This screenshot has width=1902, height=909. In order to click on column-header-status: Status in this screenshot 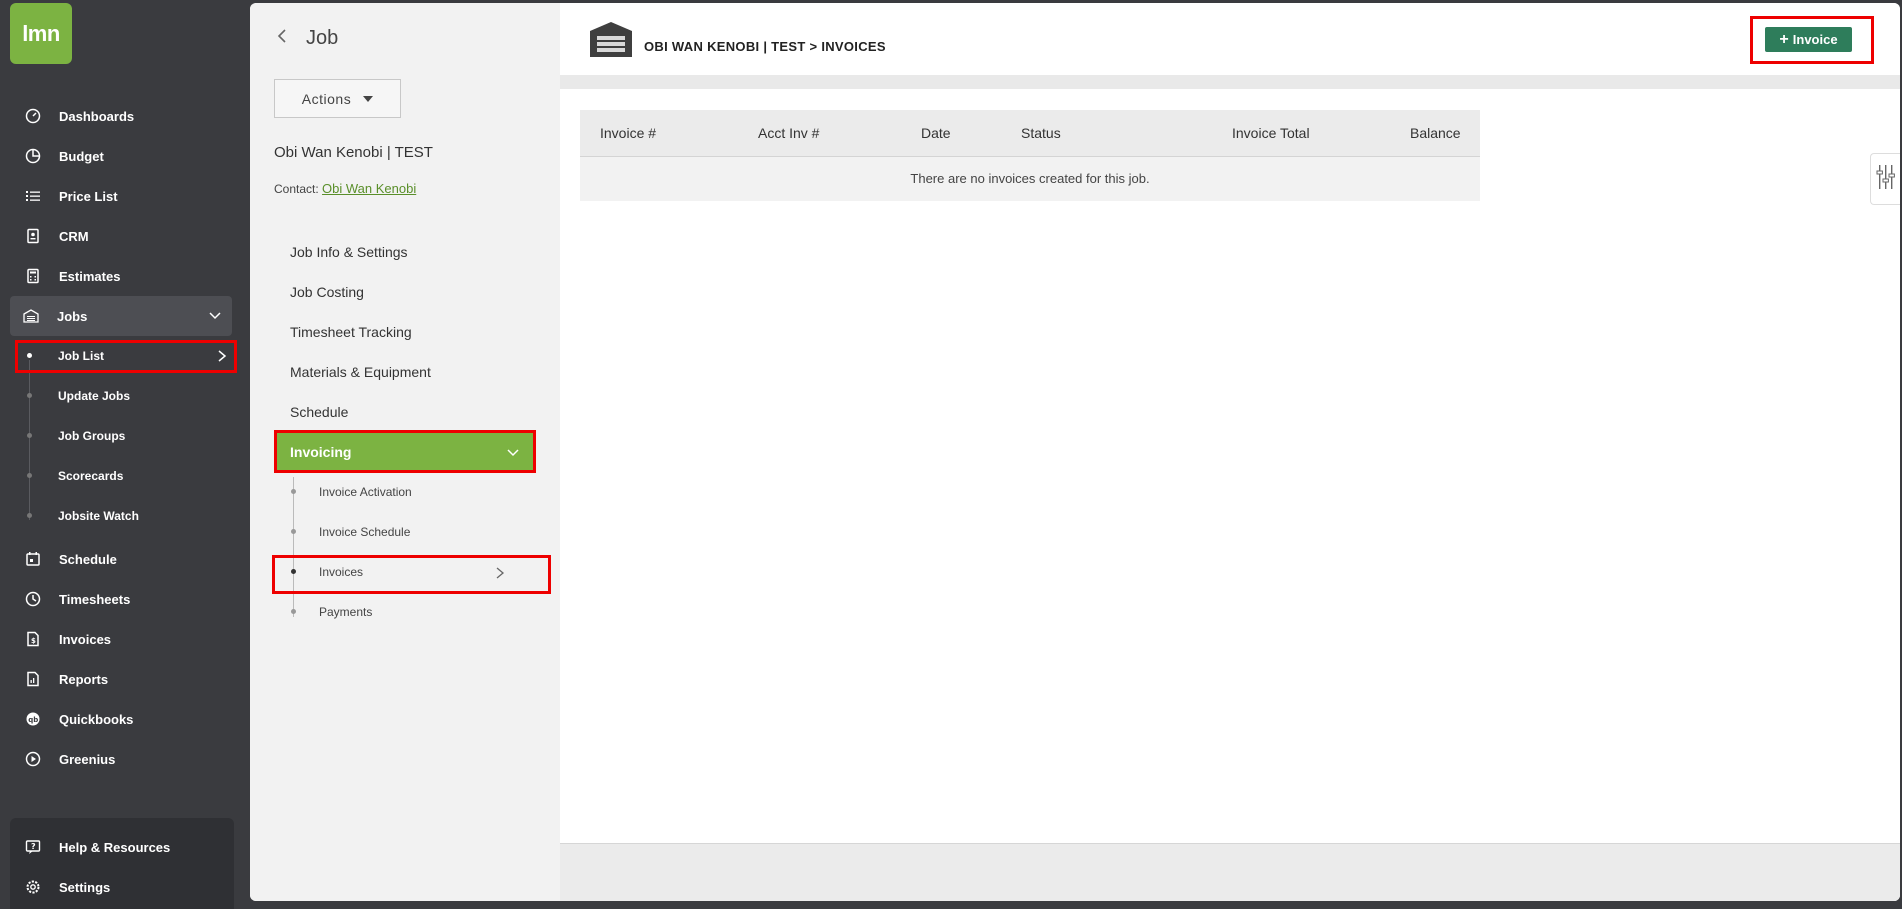, I will do `click(1041, 133)`.